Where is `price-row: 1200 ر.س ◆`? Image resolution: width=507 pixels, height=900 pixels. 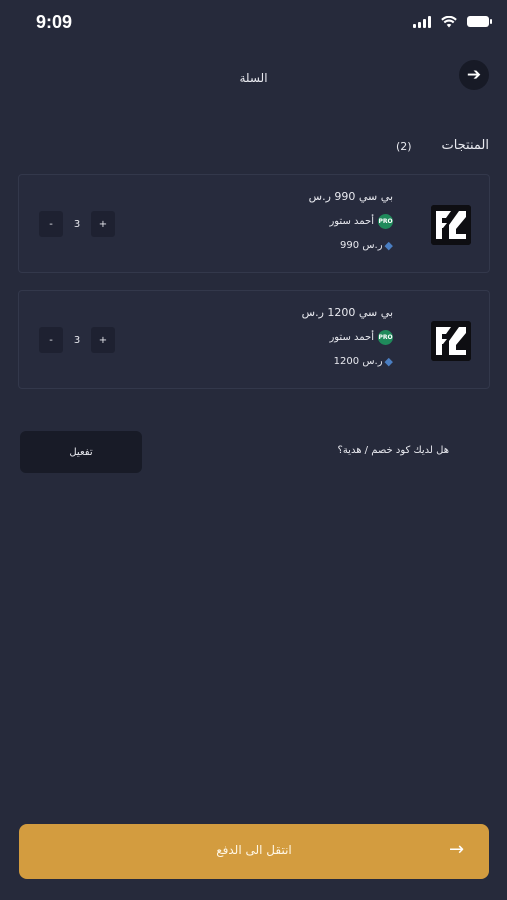
price-row: 1200 ر.س ◆ is located at coordinates (347, 361).